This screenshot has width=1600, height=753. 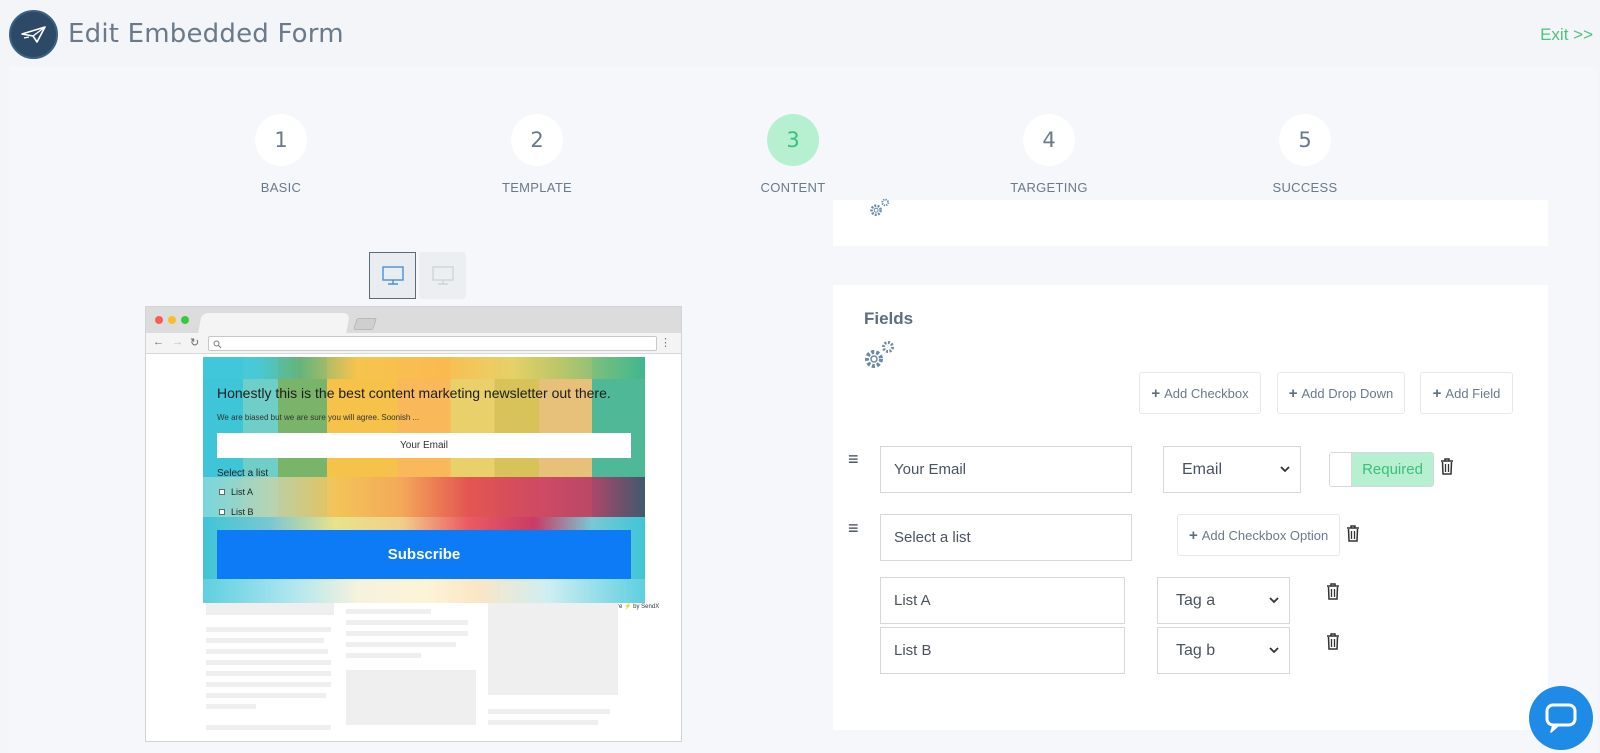 I want to click on step-basic: 1 BASIC, so click(x=281, y=154).